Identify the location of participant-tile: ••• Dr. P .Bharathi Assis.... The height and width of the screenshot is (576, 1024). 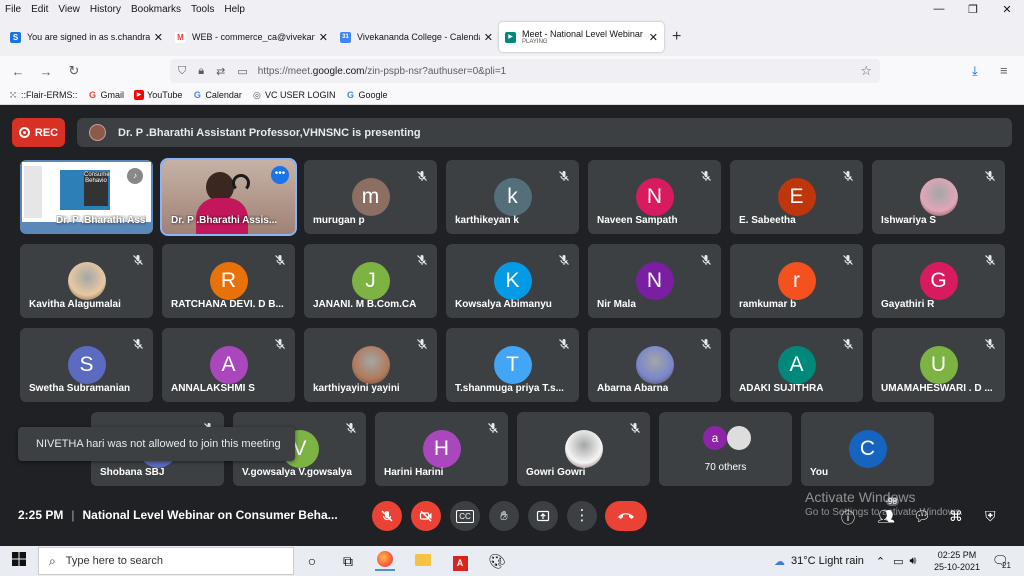
(228, 197).